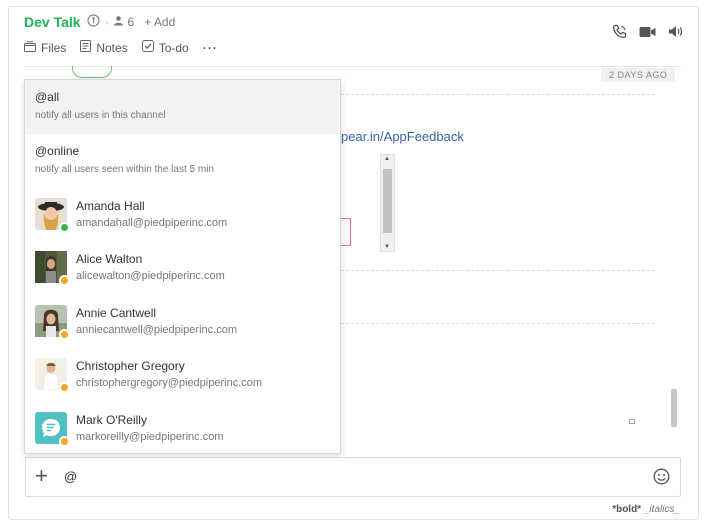  I want to click on message-input: @, so click(70, 476).